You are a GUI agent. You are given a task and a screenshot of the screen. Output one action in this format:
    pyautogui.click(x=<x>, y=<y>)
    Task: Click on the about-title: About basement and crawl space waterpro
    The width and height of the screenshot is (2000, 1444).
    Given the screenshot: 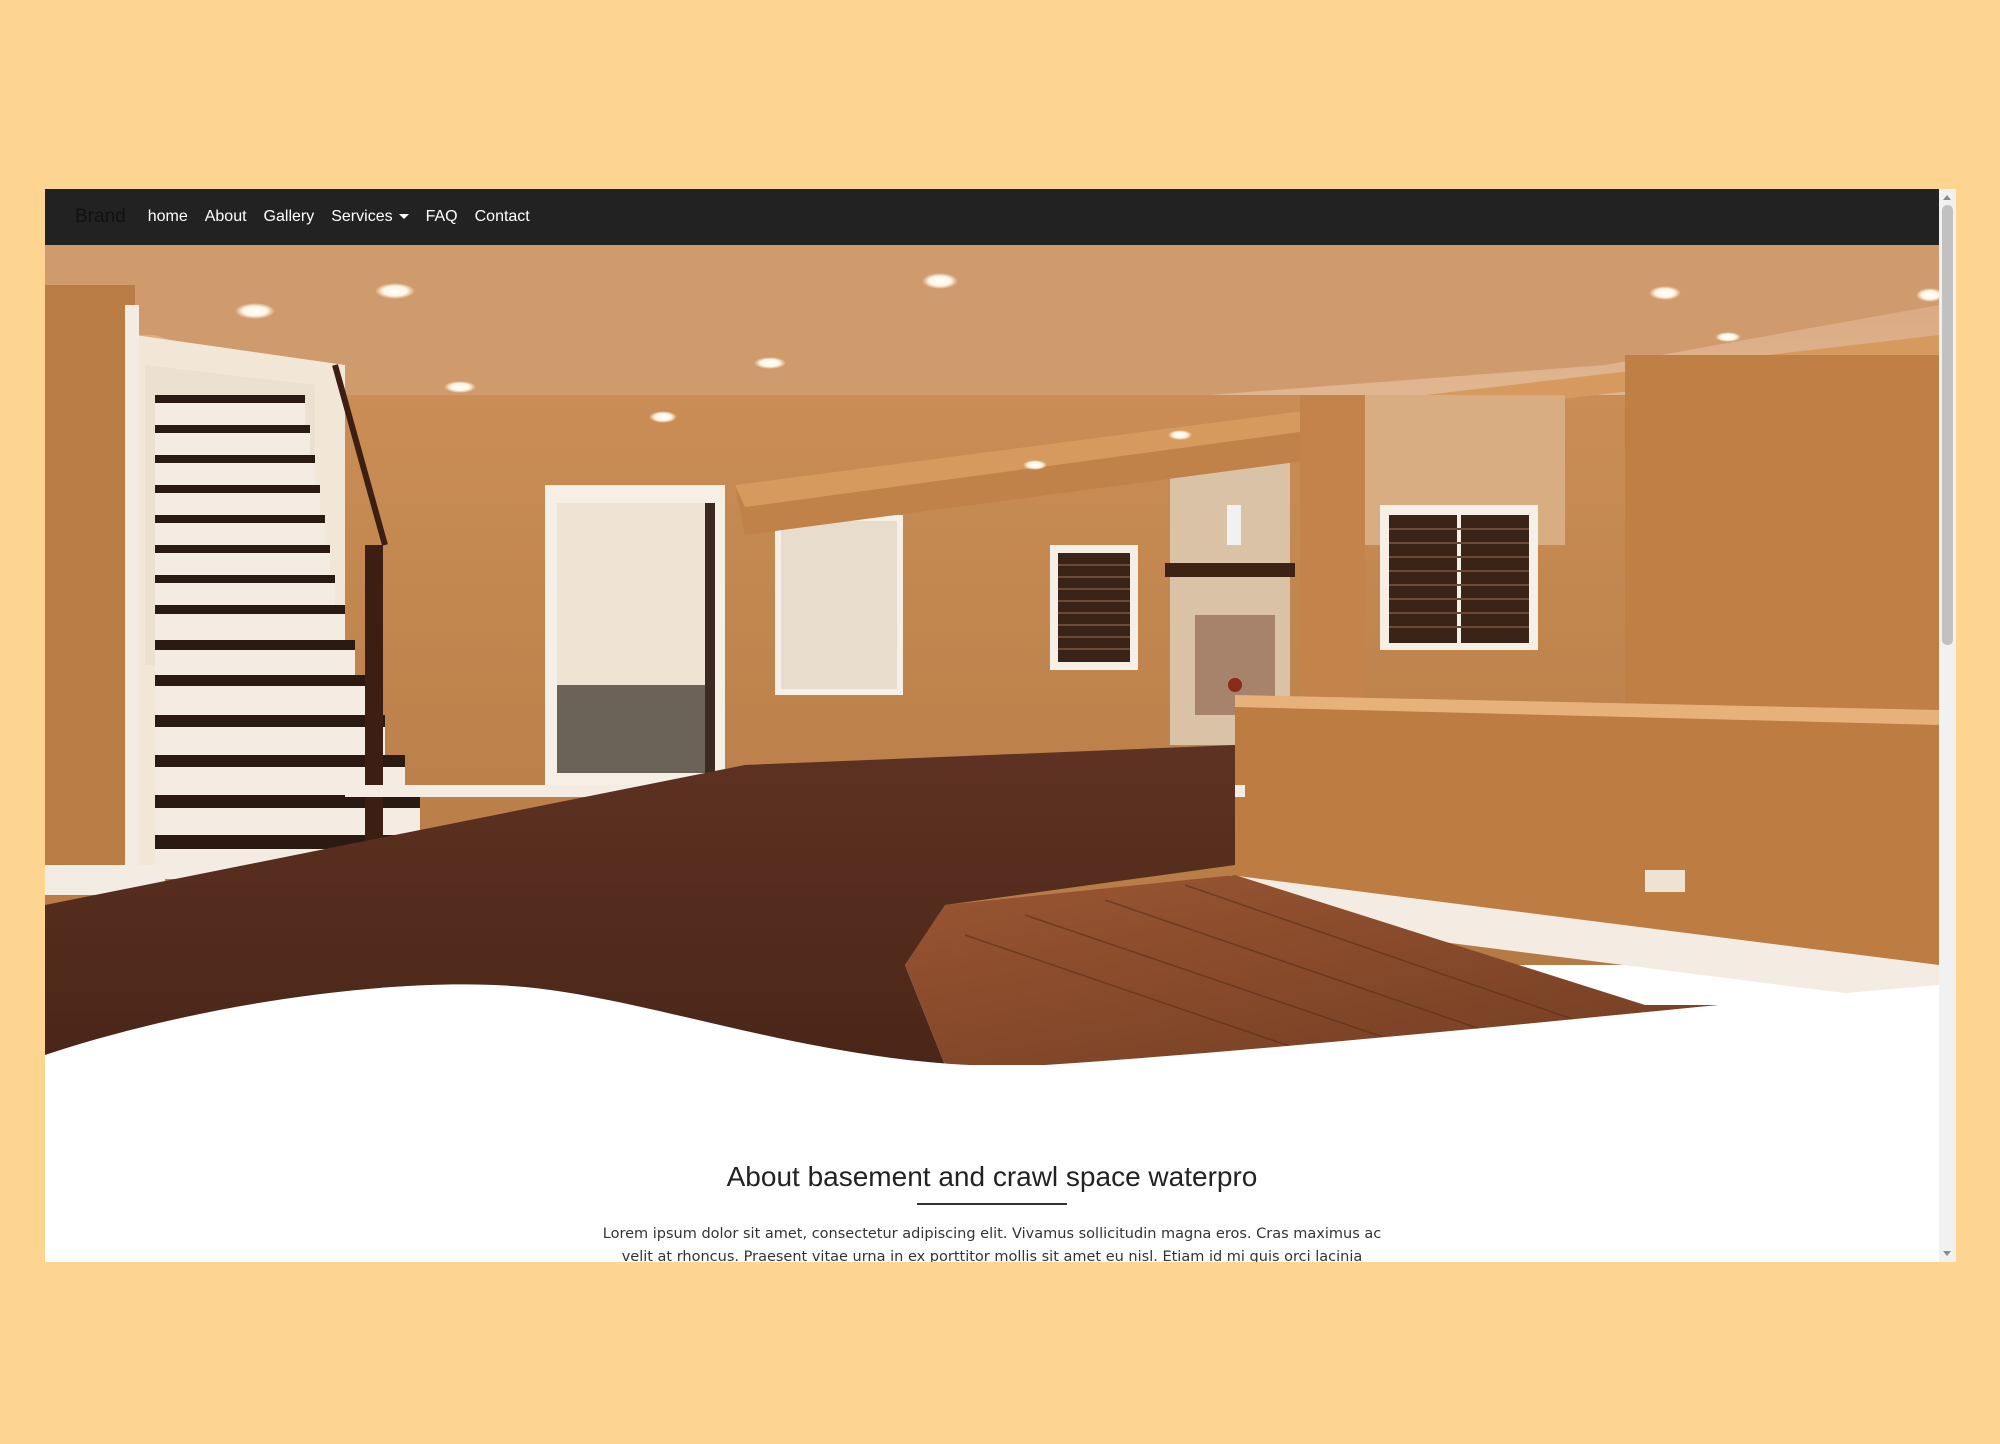 What is the action you would take?
    pyautogui.click(x=992, y=1176)
    